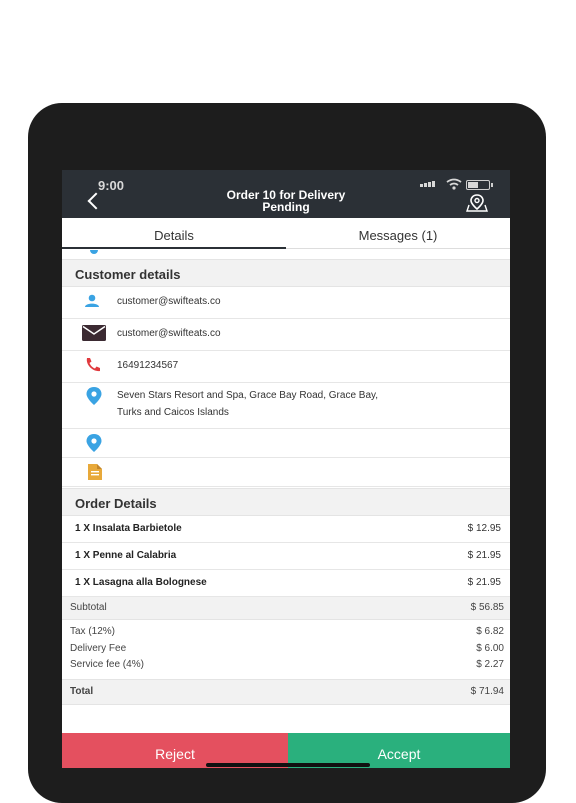  Describe the element at coordinates (286, 634) in the screenshot. I see `tax-row: Tax (12%) $ 6.82` at that location.